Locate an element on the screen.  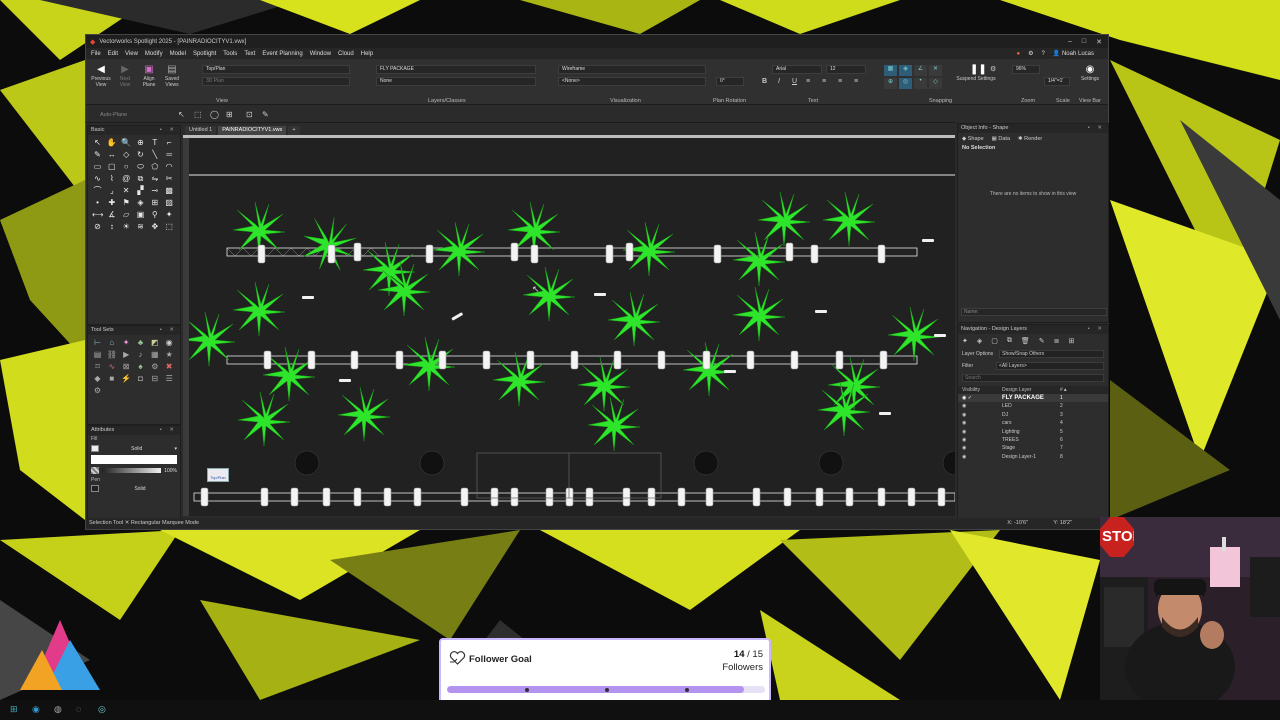
underline-button: U is located at coordinates (794, 81).